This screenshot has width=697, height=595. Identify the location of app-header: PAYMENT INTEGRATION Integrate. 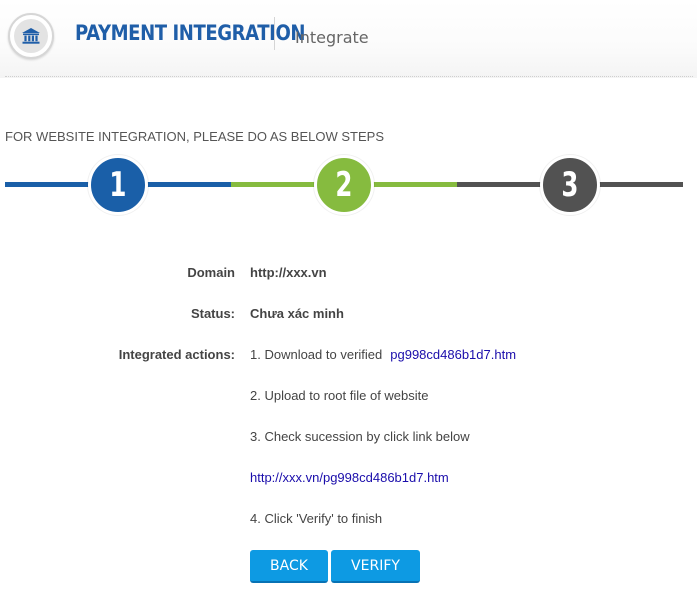
(348, 39).